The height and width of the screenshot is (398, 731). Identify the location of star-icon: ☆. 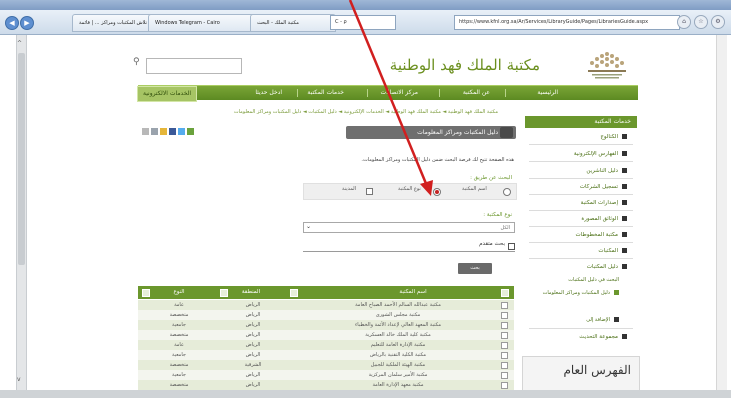
(701, 22).